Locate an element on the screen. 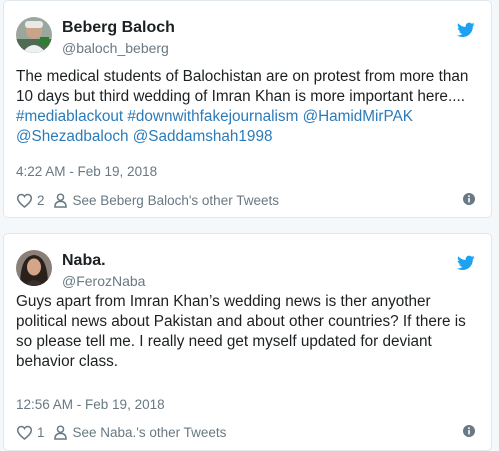  tweet-actions: 2 See Beberg Baloch's other Tweets is located at coordinates (245, 200).